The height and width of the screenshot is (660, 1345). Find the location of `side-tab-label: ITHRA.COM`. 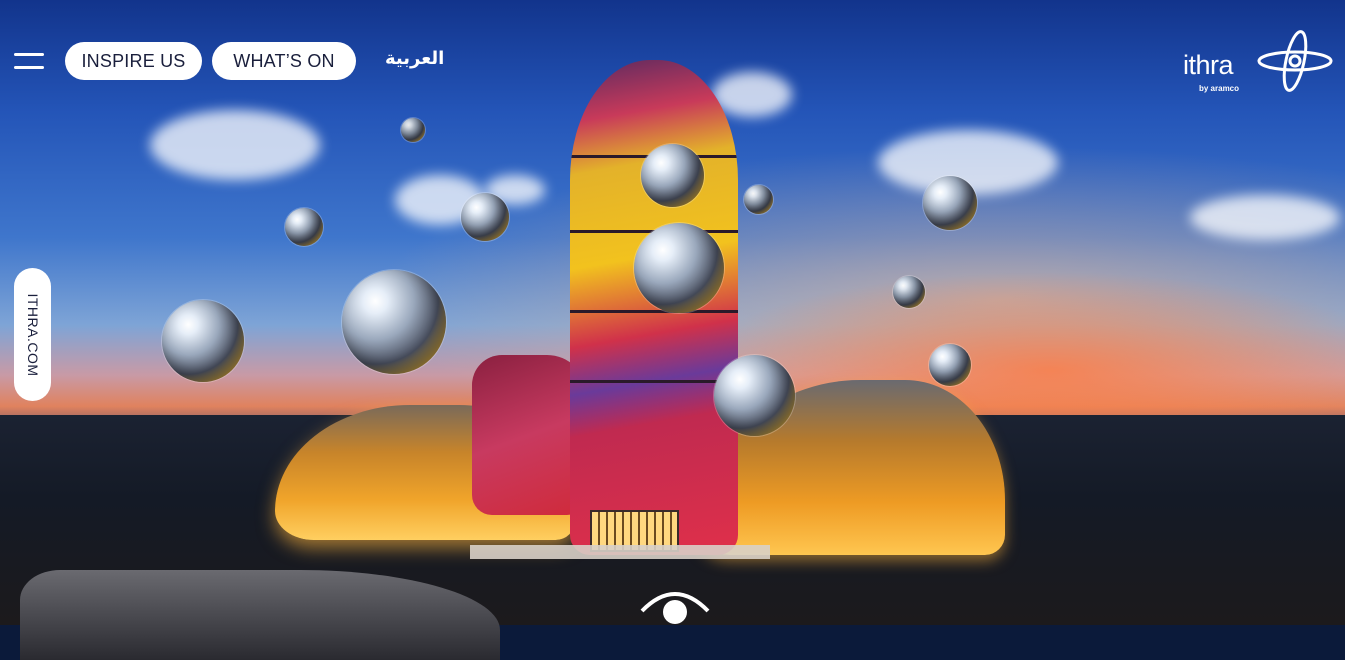

side-tab-label: ITHRA.COM is located at coordinates (32, 334).